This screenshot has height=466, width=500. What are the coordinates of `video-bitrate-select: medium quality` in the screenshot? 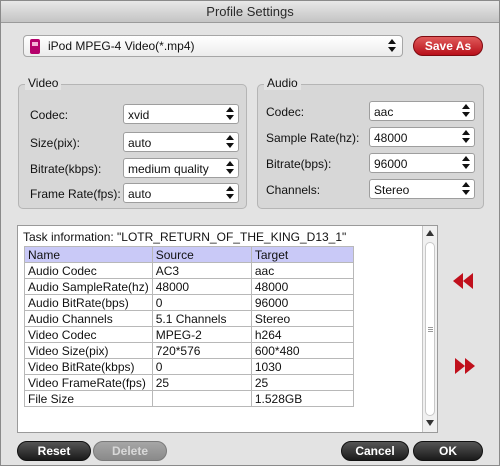 It's located at (181, 168).